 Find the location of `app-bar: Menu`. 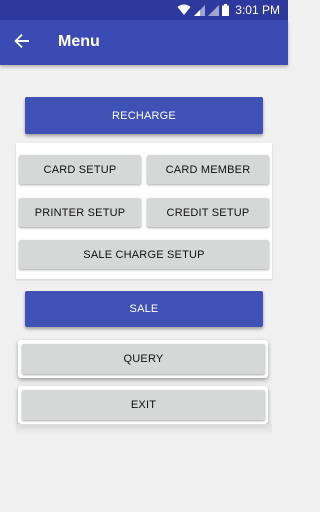

app-bar: Menu is located at coordinates (144, 42).